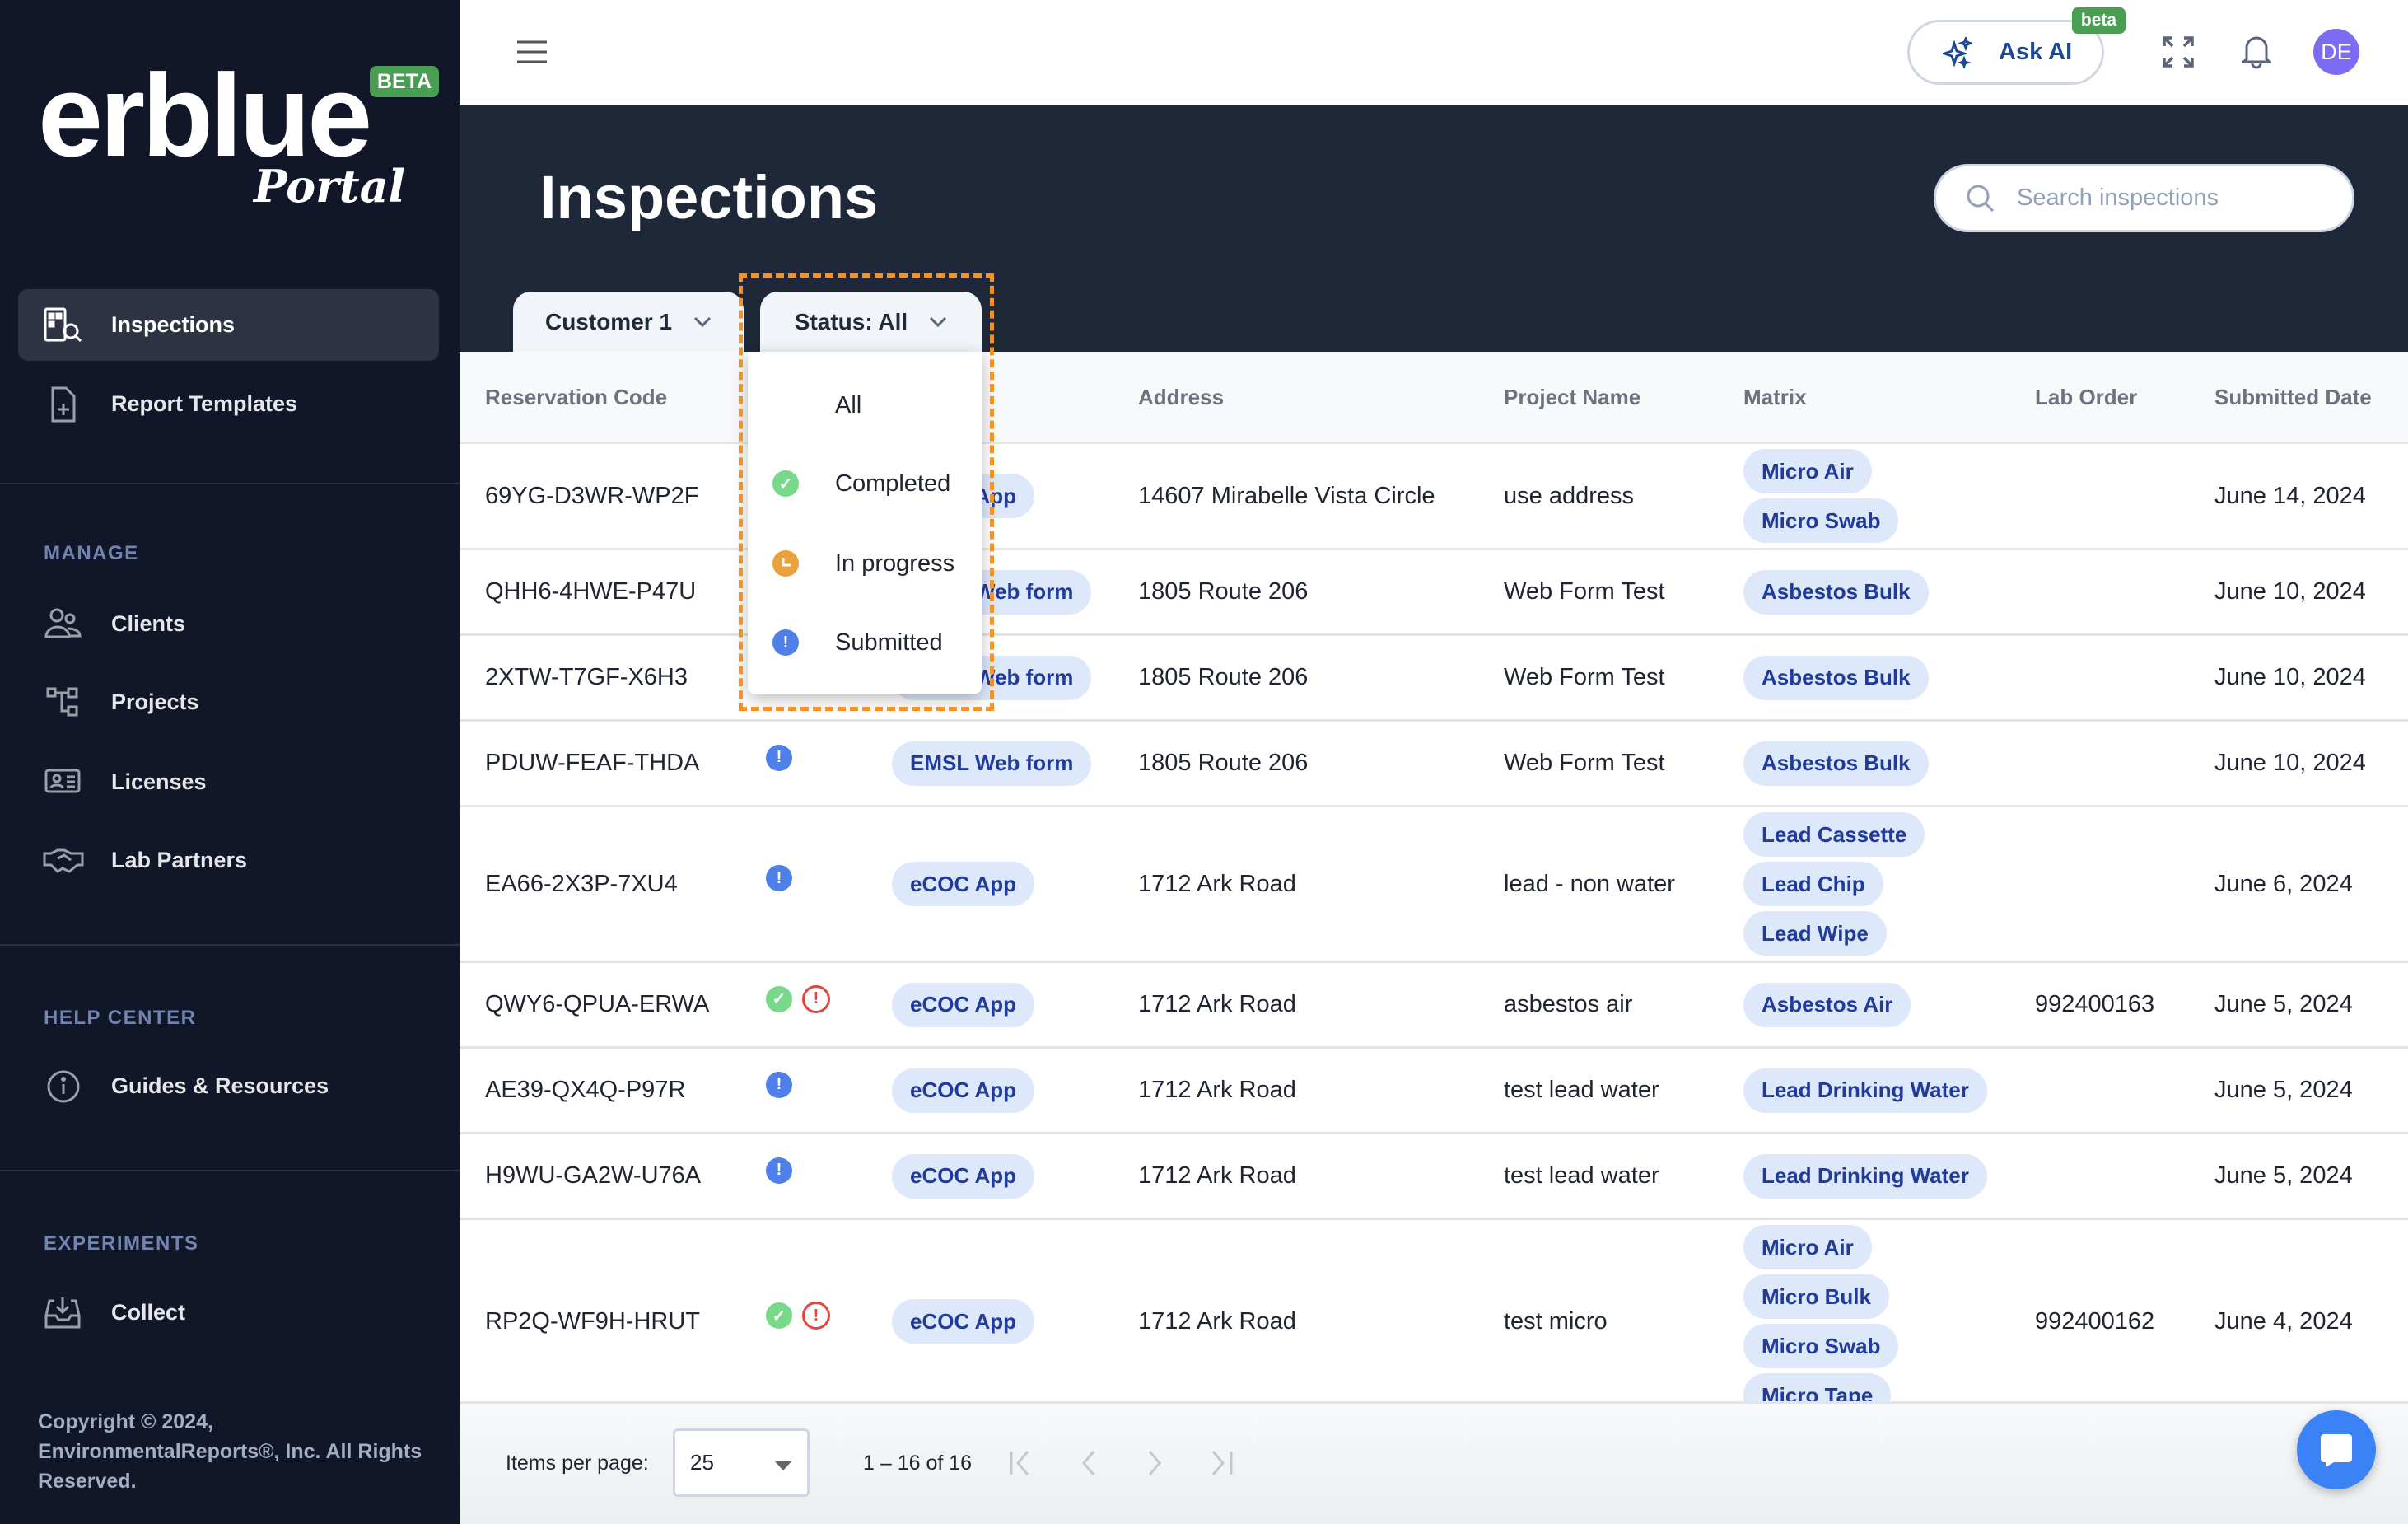  I want to click on source-cell: EMSL Web form, so click(1015, 763).